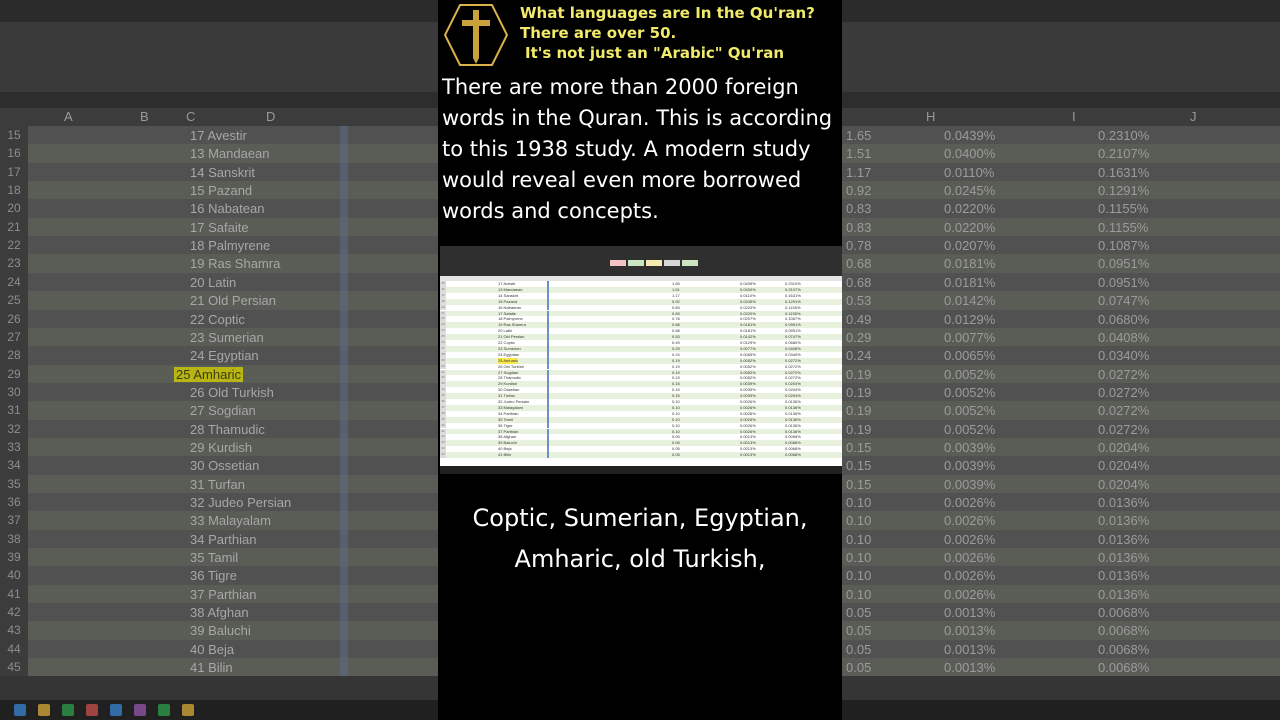  What do you see at coordinates (858, 172) in the screenshot?
I see `value-cell: 1.17` at bounding box center [858, 172].